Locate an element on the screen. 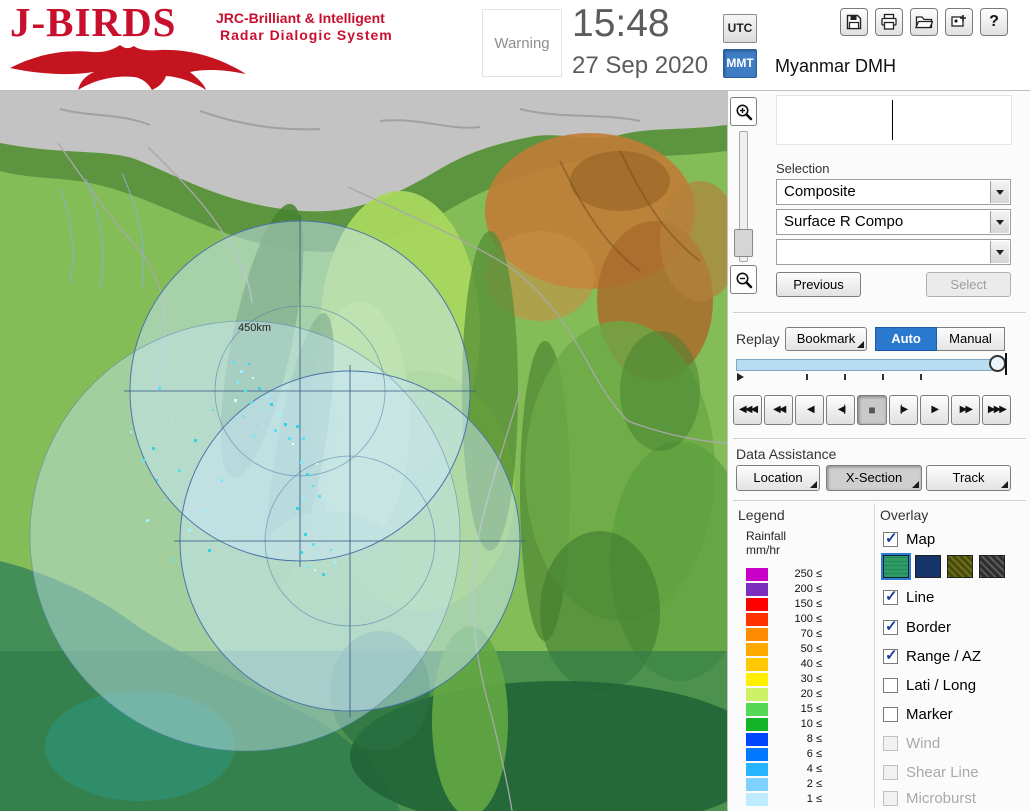 The height and width of the screenshot is (811, 1030). clock-date: 27 Sep 2020 is located at coordinates (640, 65).